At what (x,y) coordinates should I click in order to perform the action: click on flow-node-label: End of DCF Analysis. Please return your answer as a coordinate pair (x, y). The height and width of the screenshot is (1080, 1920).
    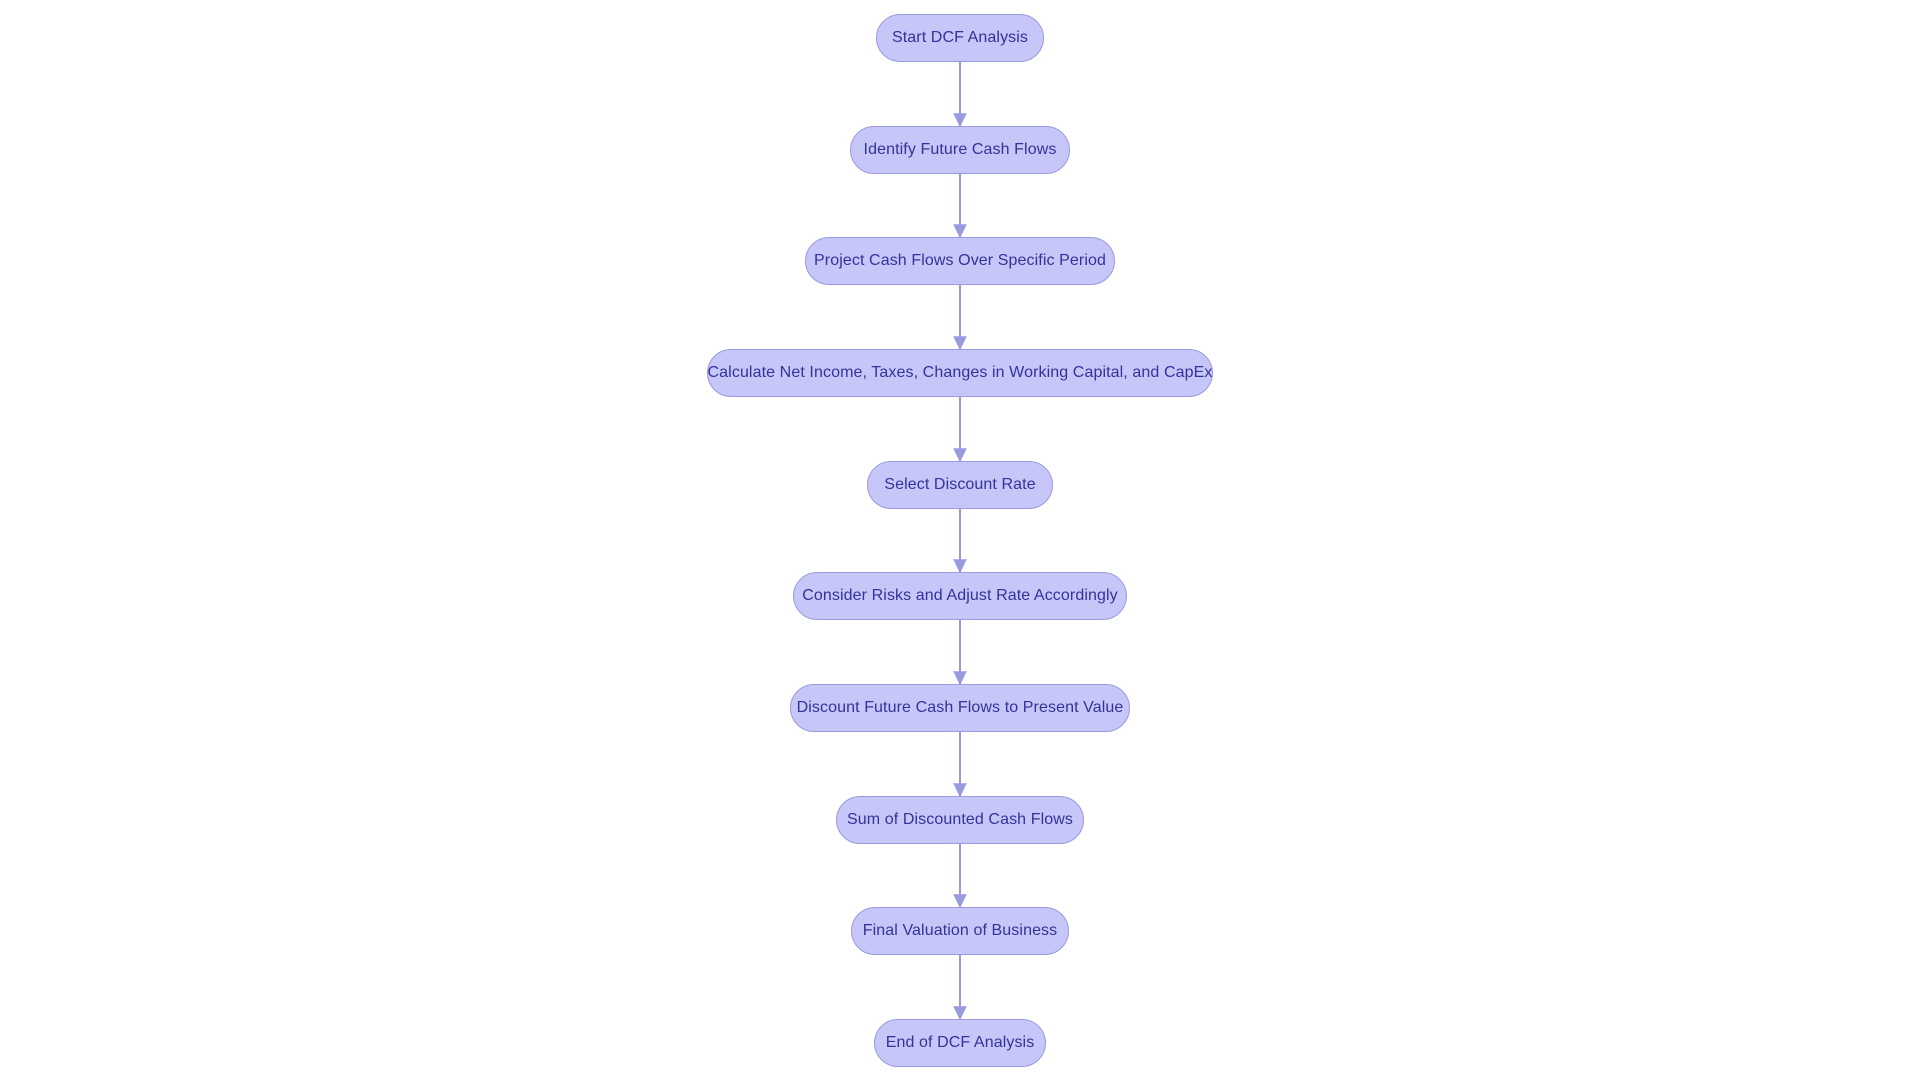
    Looking at the image, I should click on (960, 1042).